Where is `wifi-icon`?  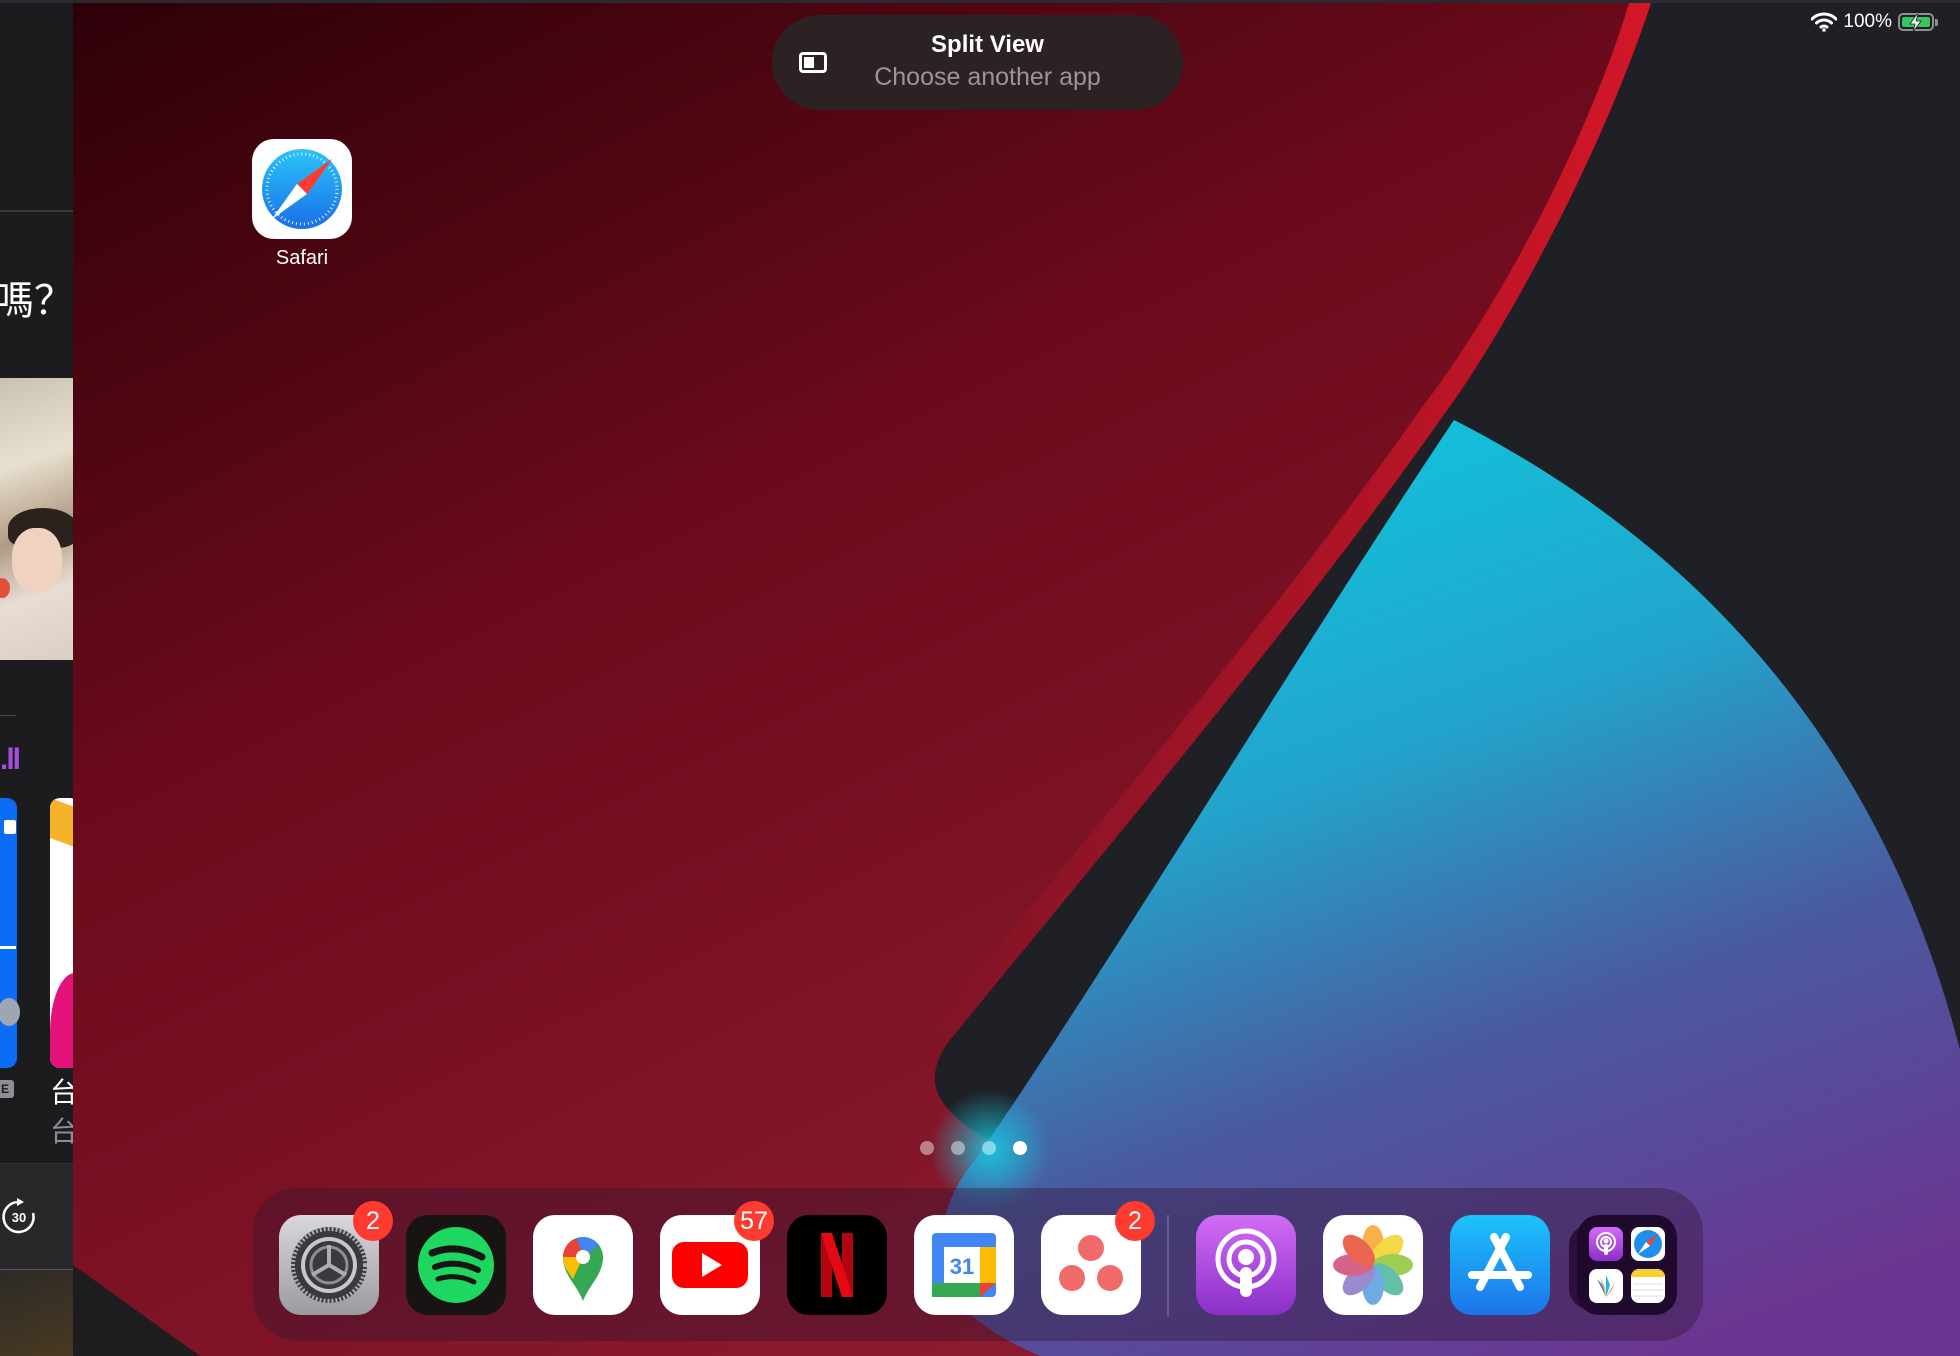 wifi-icon is located at coordinates (1824, 22).